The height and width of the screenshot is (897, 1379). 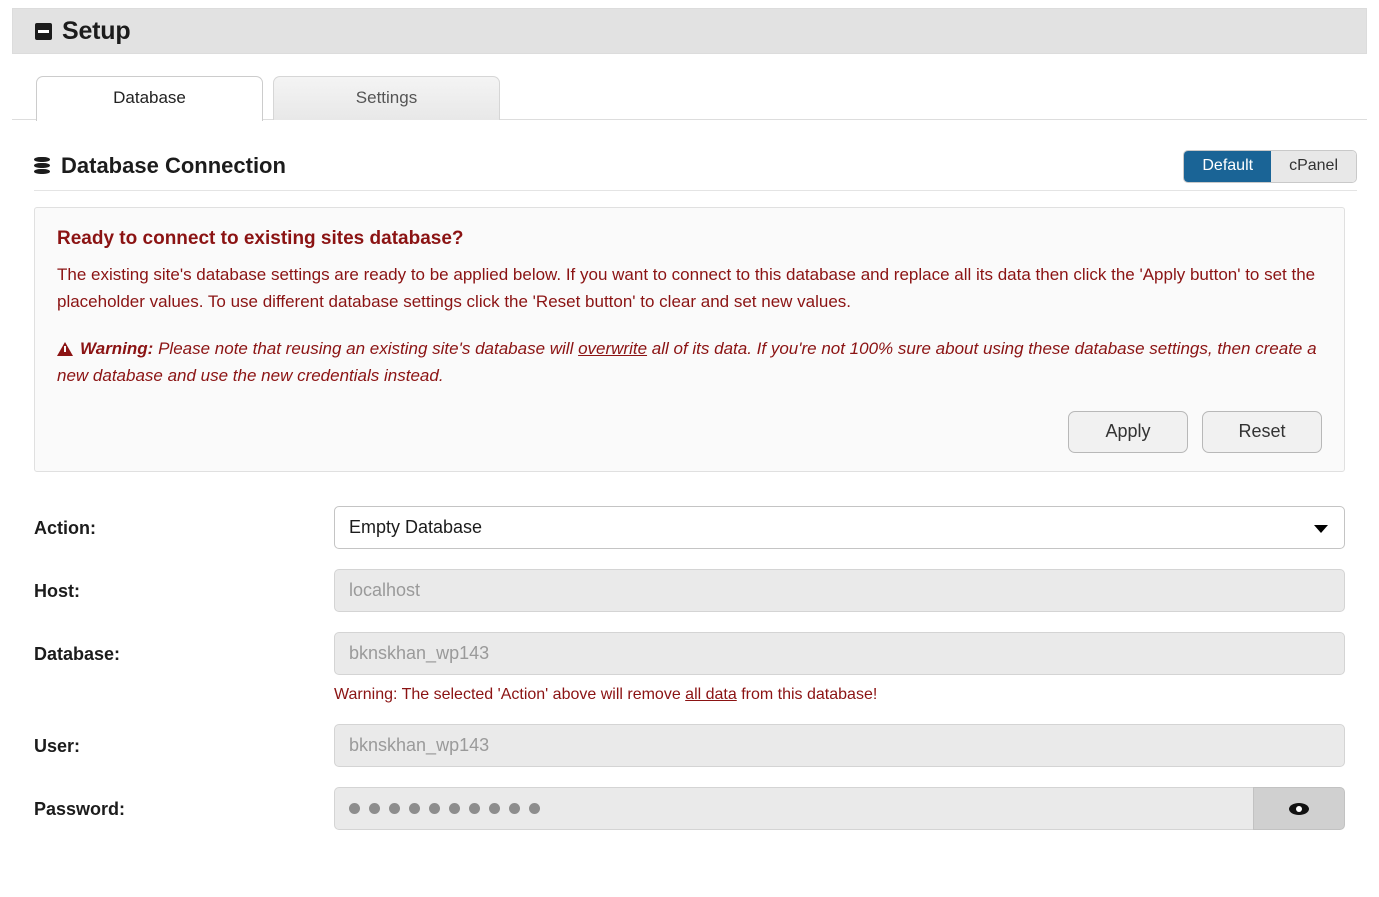 What do you see at coordinates (416, 527) in the screenshot?
I see `action-select-value: Empty Database` at bounding box center [416, 527].